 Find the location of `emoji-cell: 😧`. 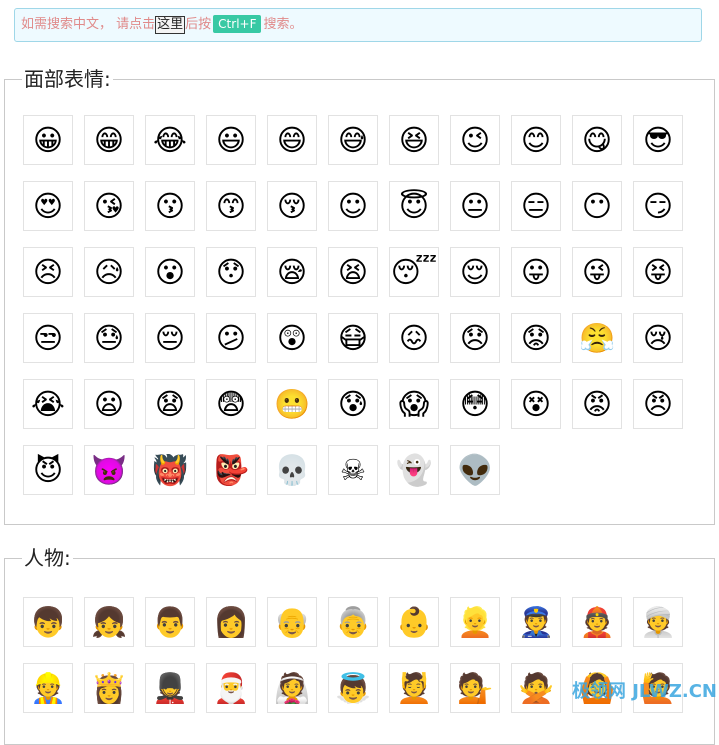

emoji-cell: 😧 is located at coordinates (170, 404).